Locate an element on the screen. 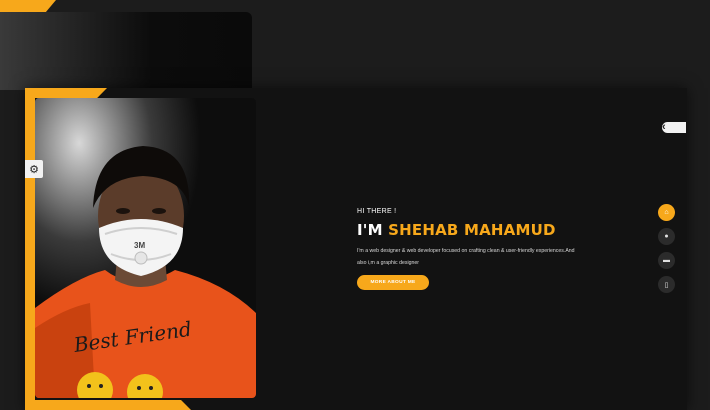 The image size is (710, 410). nav-about-button: ● is located at coordinates (666, 236).